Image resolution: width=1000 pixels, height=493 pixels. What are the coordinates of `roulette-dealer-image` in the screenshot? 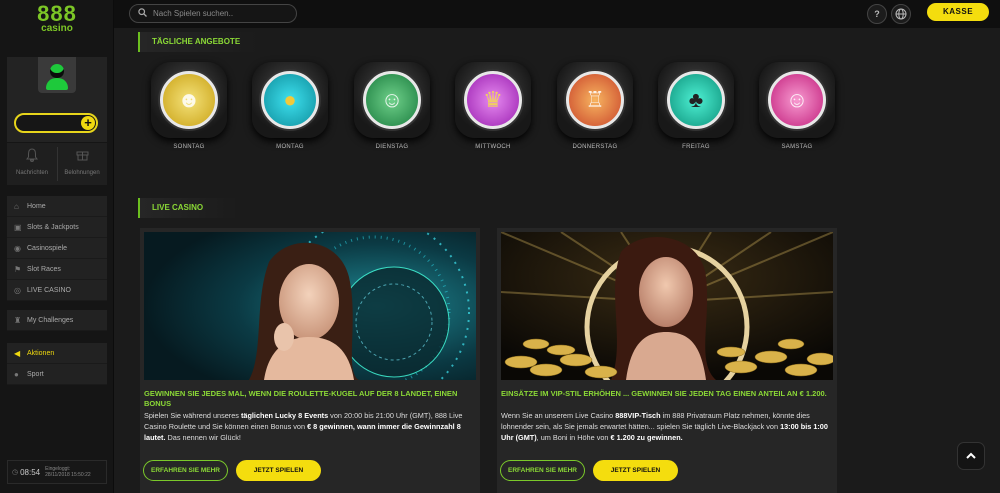 It's located at (310, 306).